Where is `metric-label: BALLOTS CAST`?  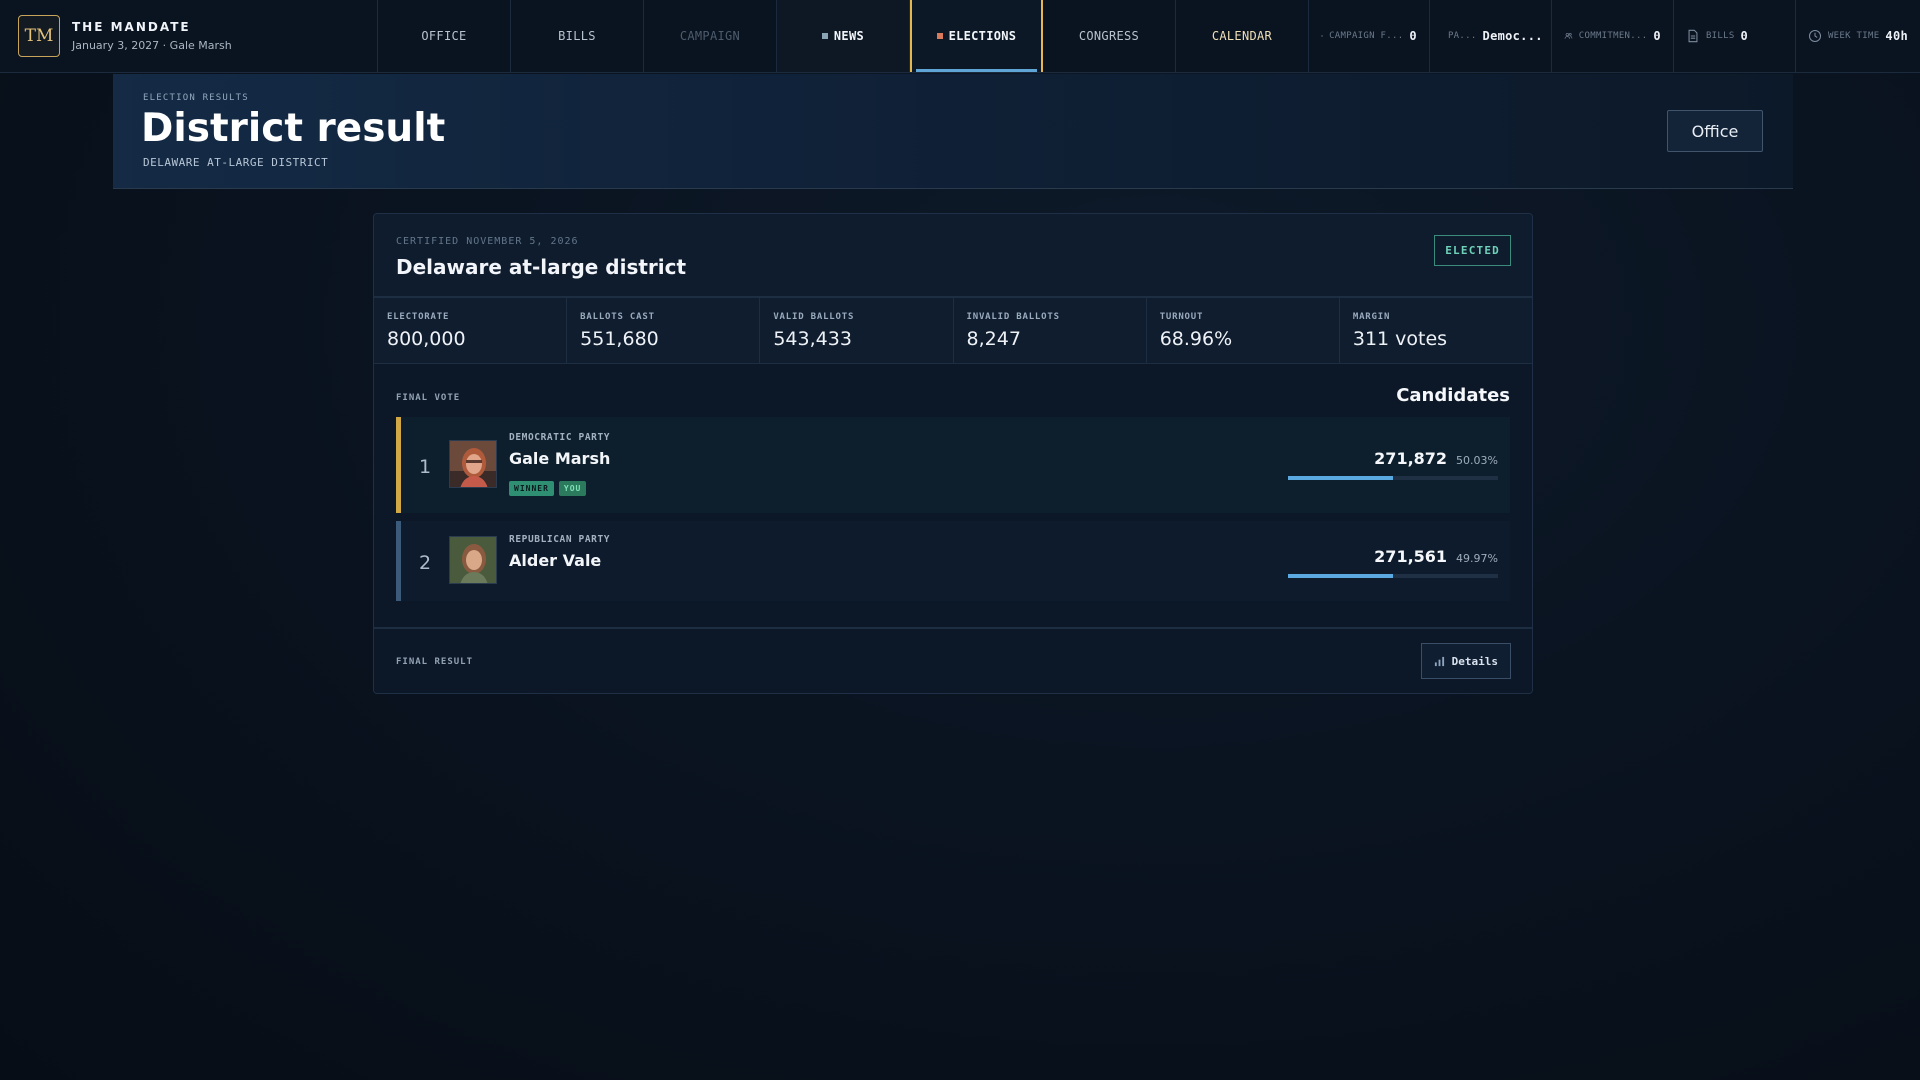 metric-label: BALLOTS CAST is located at coordinates (617, 317).